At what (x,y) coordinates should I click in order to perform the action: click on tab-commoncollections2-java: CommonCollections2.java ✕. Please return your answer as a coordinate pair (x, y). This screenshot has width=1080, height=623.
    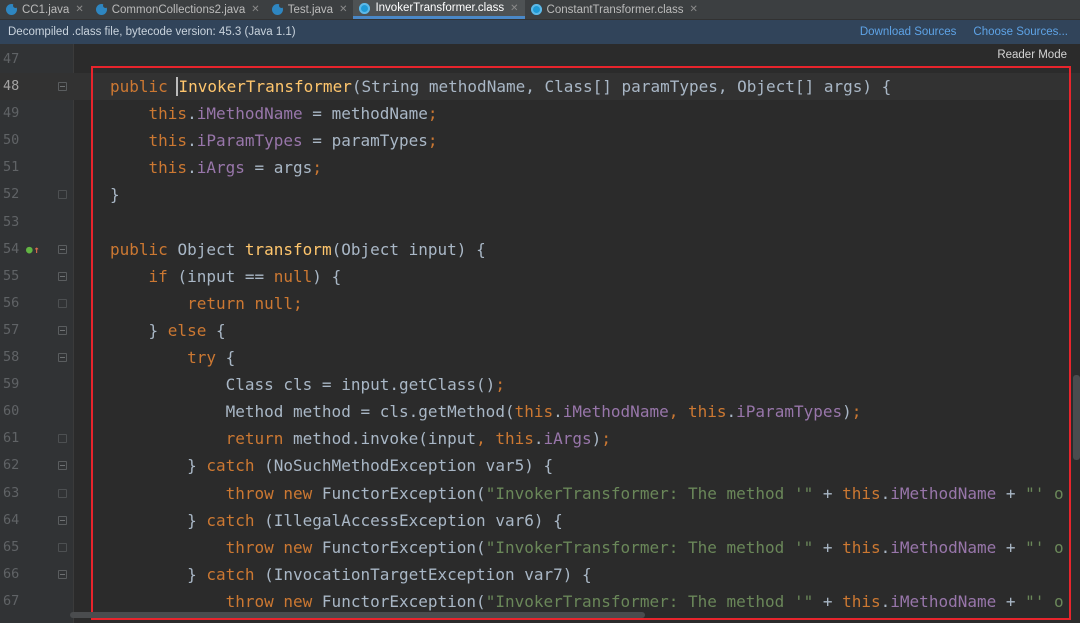
    Looking at the image, I should click on (178, 9).